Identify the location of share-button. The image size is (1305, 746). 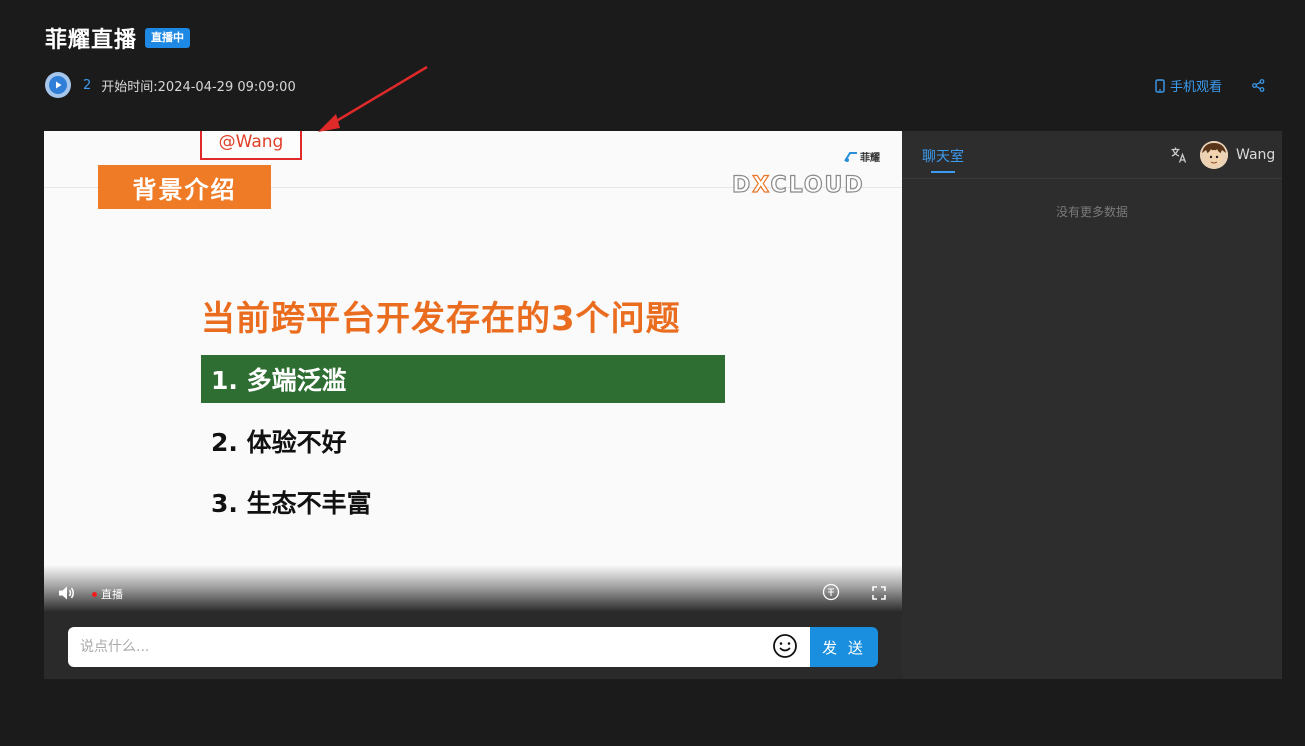
(1258, 85).